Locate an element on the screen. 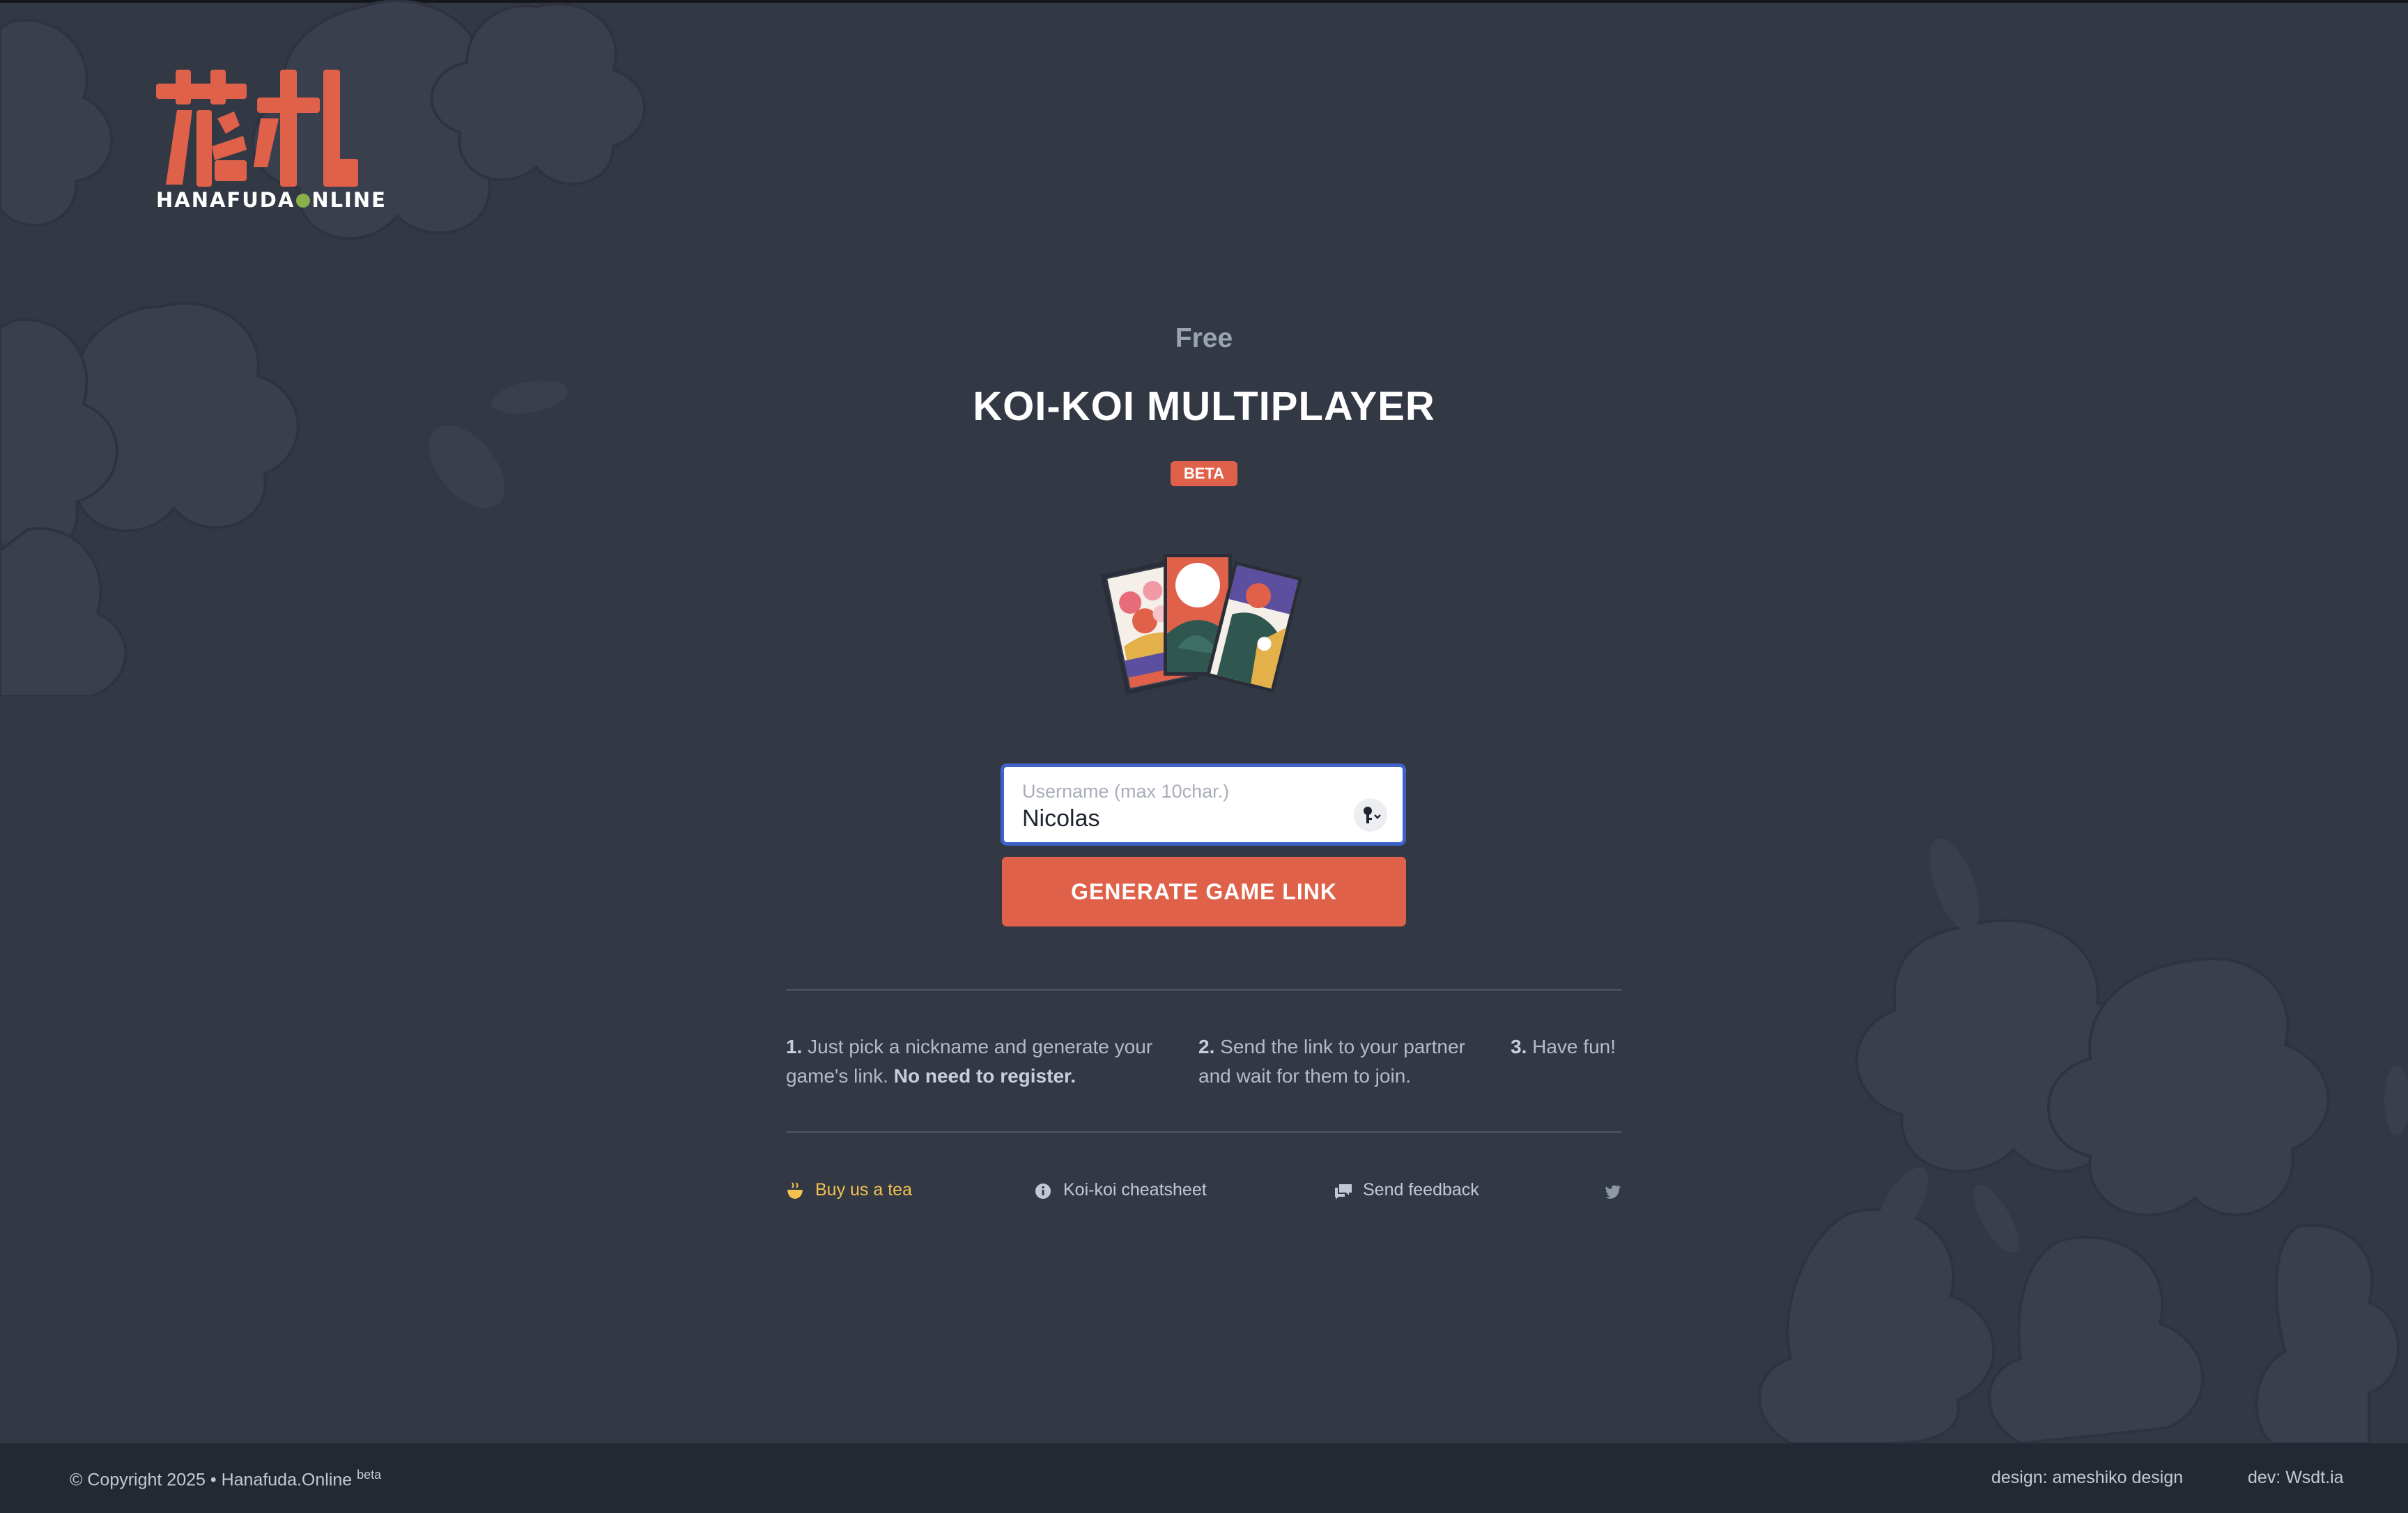 The height and width of the screenshot is (1513, 2408). chat-icon is located at coordinates (1344, 1192).